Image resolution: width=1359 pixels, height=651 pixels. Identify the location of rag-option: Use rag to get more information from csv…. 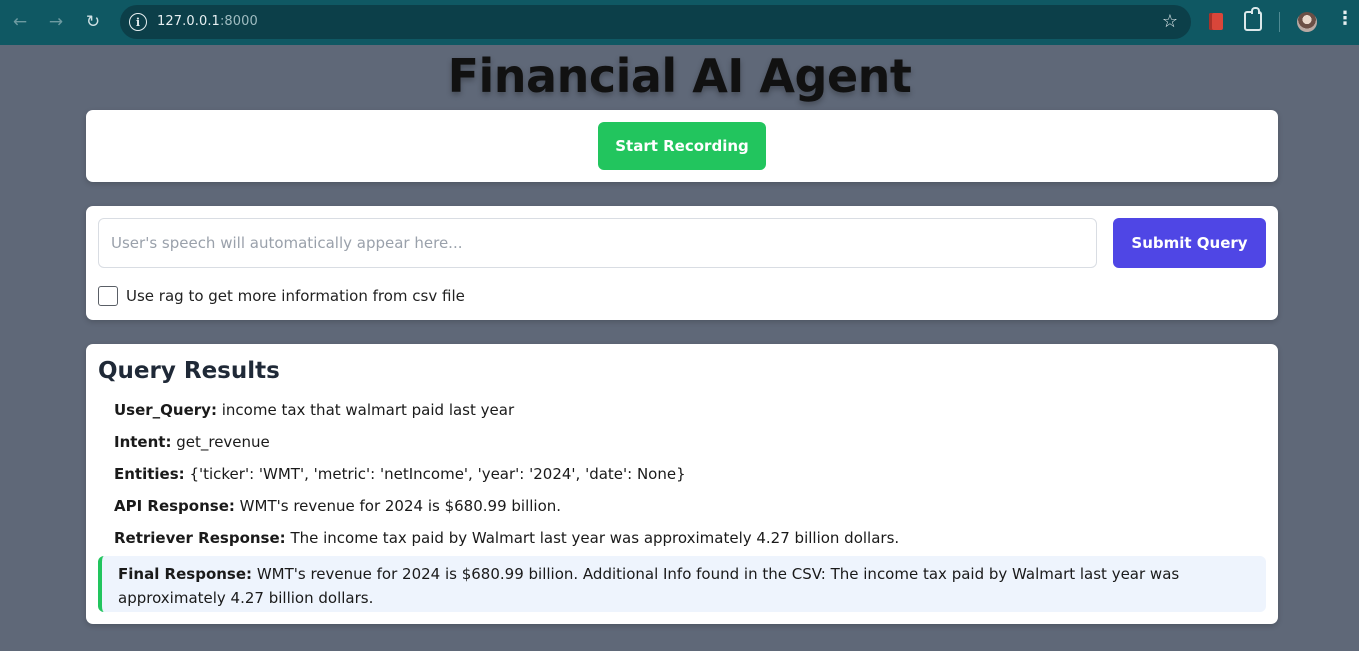
(281, 296).